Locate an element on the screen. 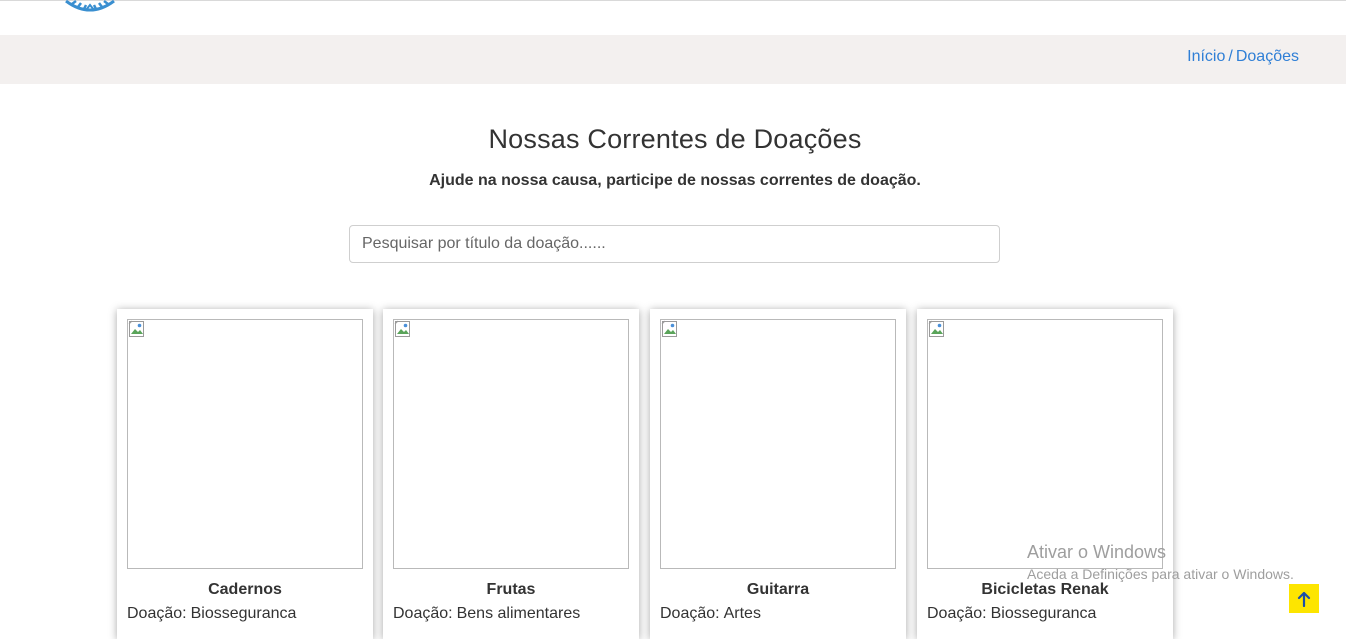 Image resolution: width=1346 pixels, height=639 pixels. page-title: Nossas Correntes de Doações is located at coordinates (675, 139).